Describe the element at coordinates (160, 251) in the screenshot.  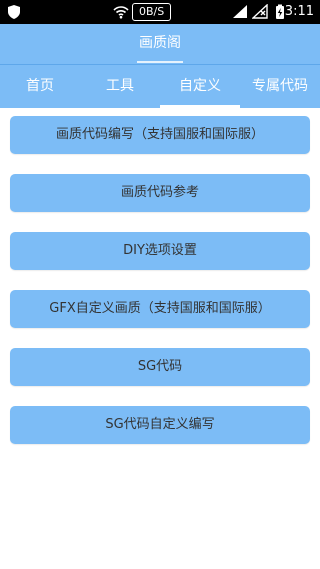
I see `diy-options-button: DIY选项设置` at that location.